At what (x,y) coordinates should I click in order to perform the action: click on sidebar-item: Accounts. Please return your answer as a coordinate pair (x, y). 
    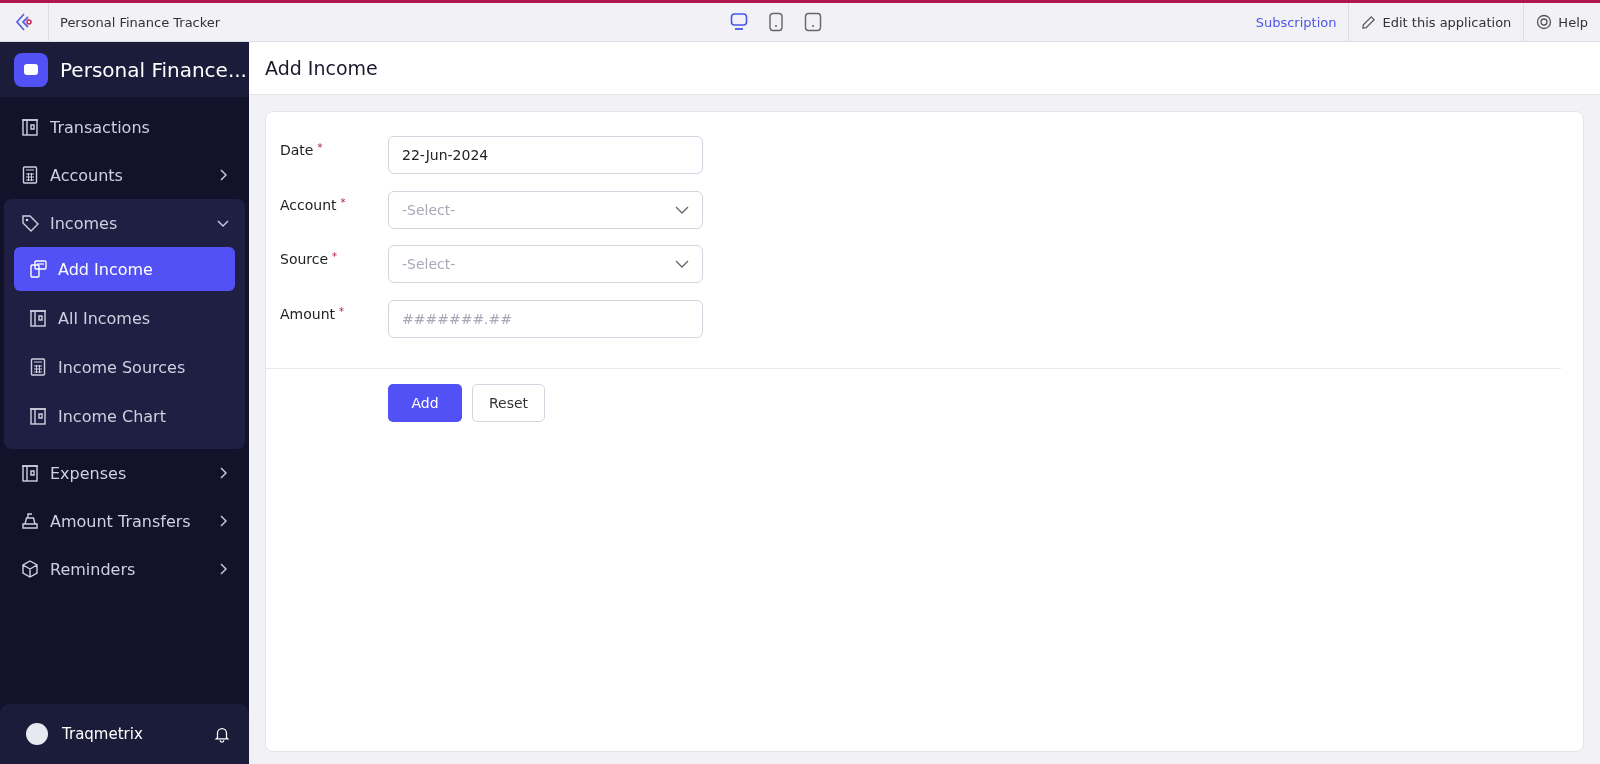
    Looking at the image, I should click on (124, 175).